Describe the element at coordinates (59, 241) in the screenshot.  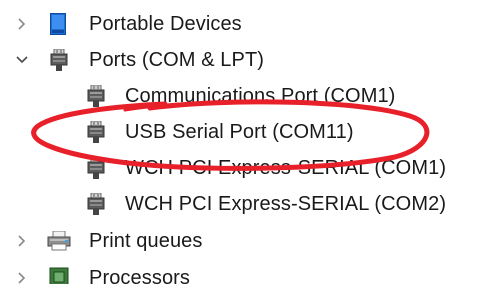
I see `printer-icon` at that location.